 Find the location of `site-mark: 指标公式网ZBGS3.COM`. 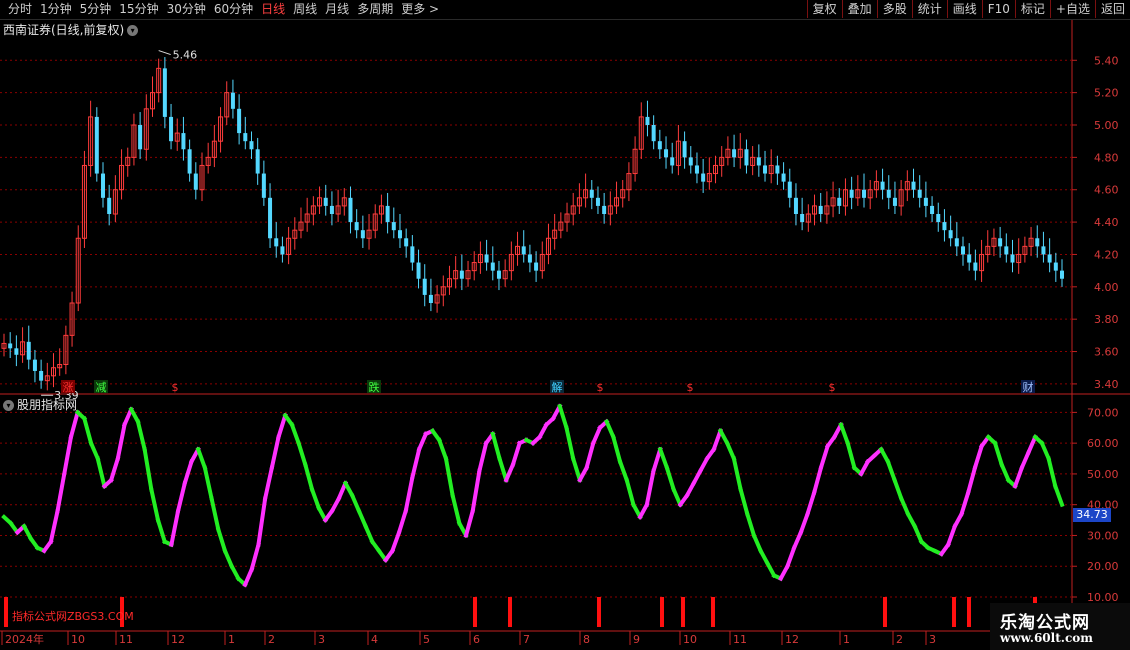

site-mark: 指标公式网ZBGS3.COM is located at coordinates (73, 616).